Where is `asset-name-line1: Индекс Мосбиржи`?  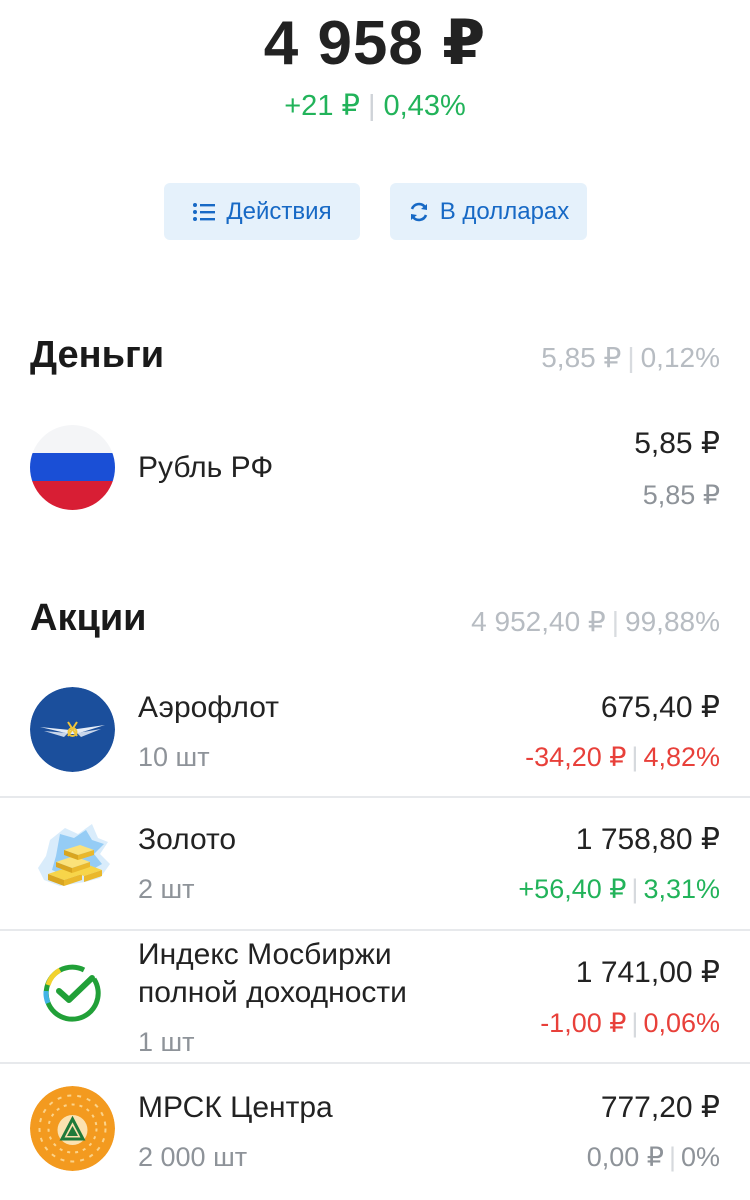 asset-name-line1: Индекс Мосбиржи is located at coordinates (265, 954).